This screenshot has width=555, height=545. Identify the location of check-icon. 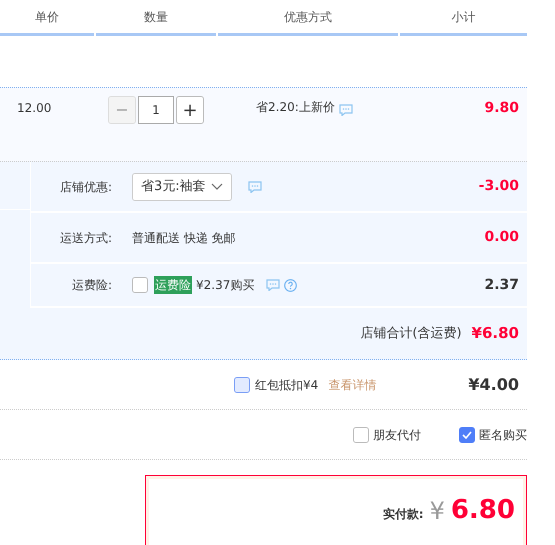
(467, 434).